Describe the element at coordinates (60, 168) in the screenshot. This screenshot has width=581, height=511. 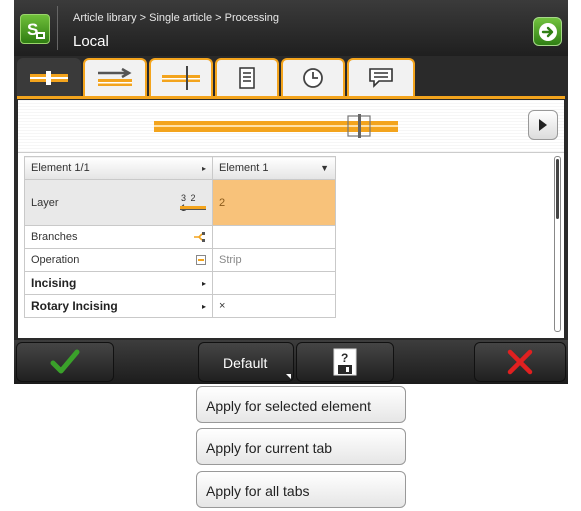
I see `element-count-label: Element 1/1` at that location.